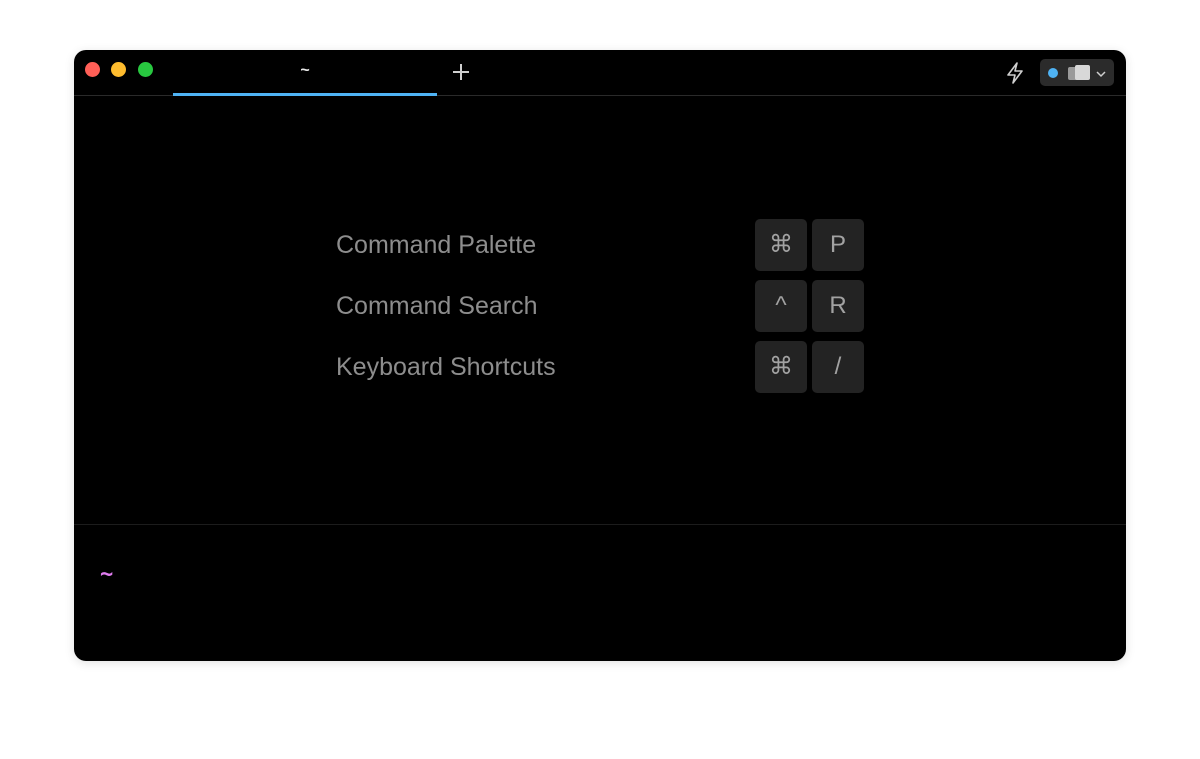 This screenshot has height=759, width=1200. Describe the element at coordinates (838, 306) in the screenshot. I see `key-r: R` at that location.